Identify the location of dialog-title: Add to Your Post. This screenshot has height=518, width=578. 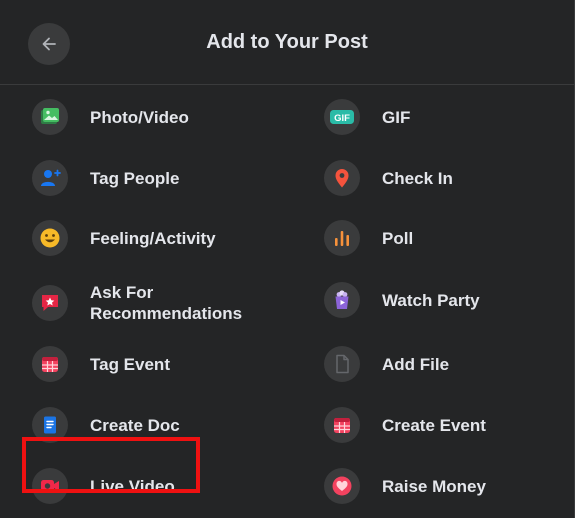
(287, 42).